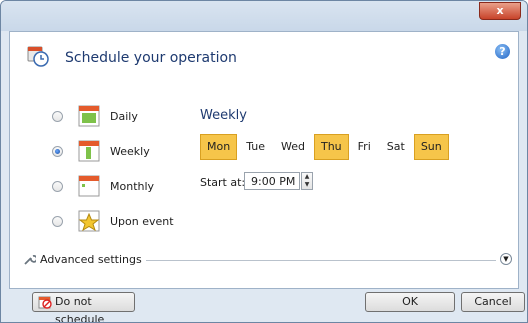 This screenshot has height=323, width=528. I want to click on time-spinner: ▲ ▼, so click(307, 181).